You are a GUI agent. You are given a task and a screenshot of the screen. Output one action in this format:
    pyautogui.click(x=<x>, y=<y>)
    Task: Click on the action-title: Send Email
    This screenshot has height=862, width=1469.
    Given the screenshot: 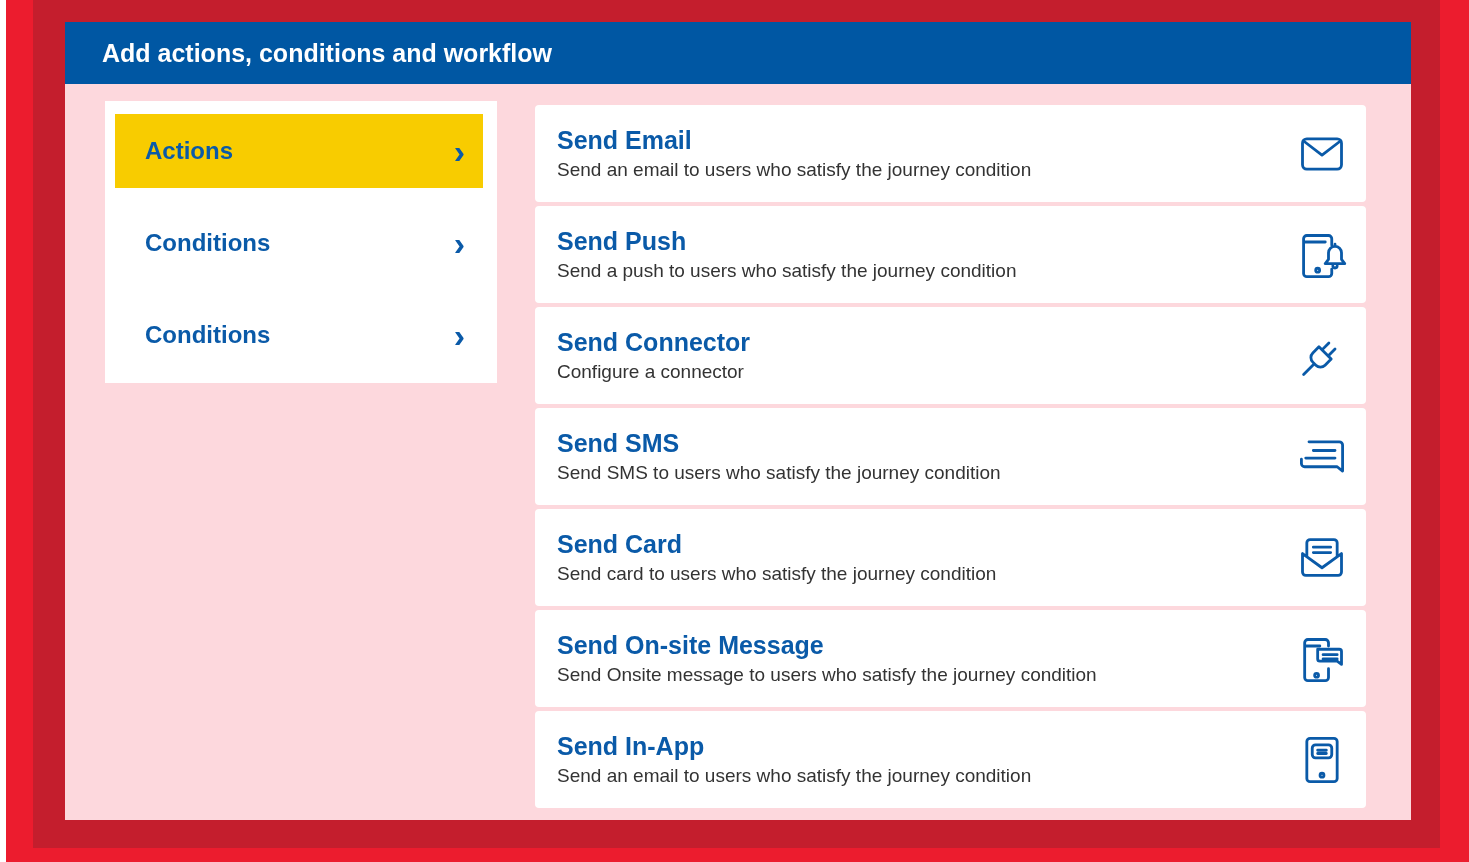 What is the action you would take?
    pyautogui.click(x=625, y=140)
    